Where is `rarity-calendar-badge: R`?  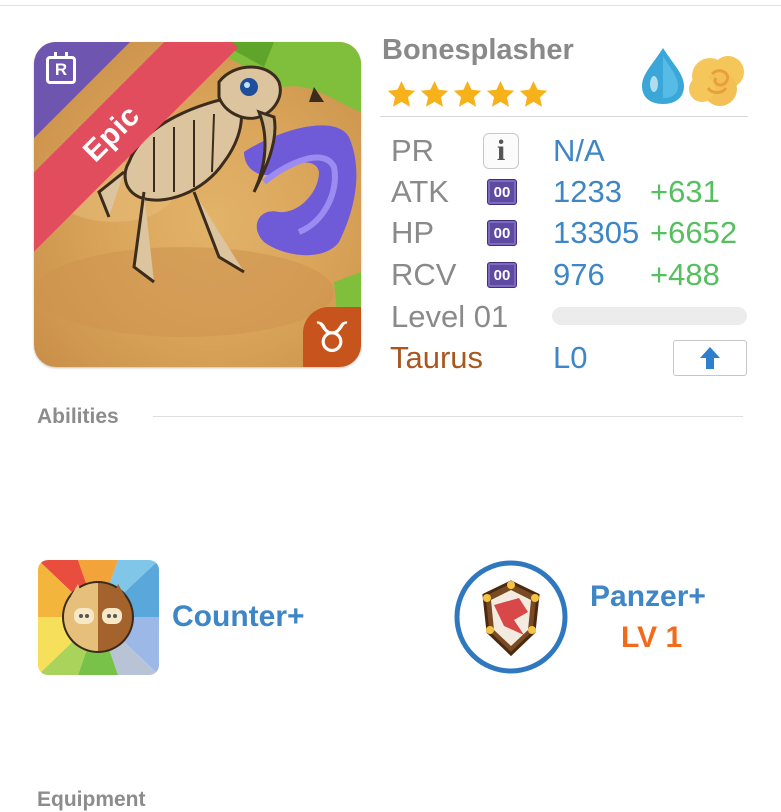 rarity-calendar-badge: R is located at coordinates (61, 68).